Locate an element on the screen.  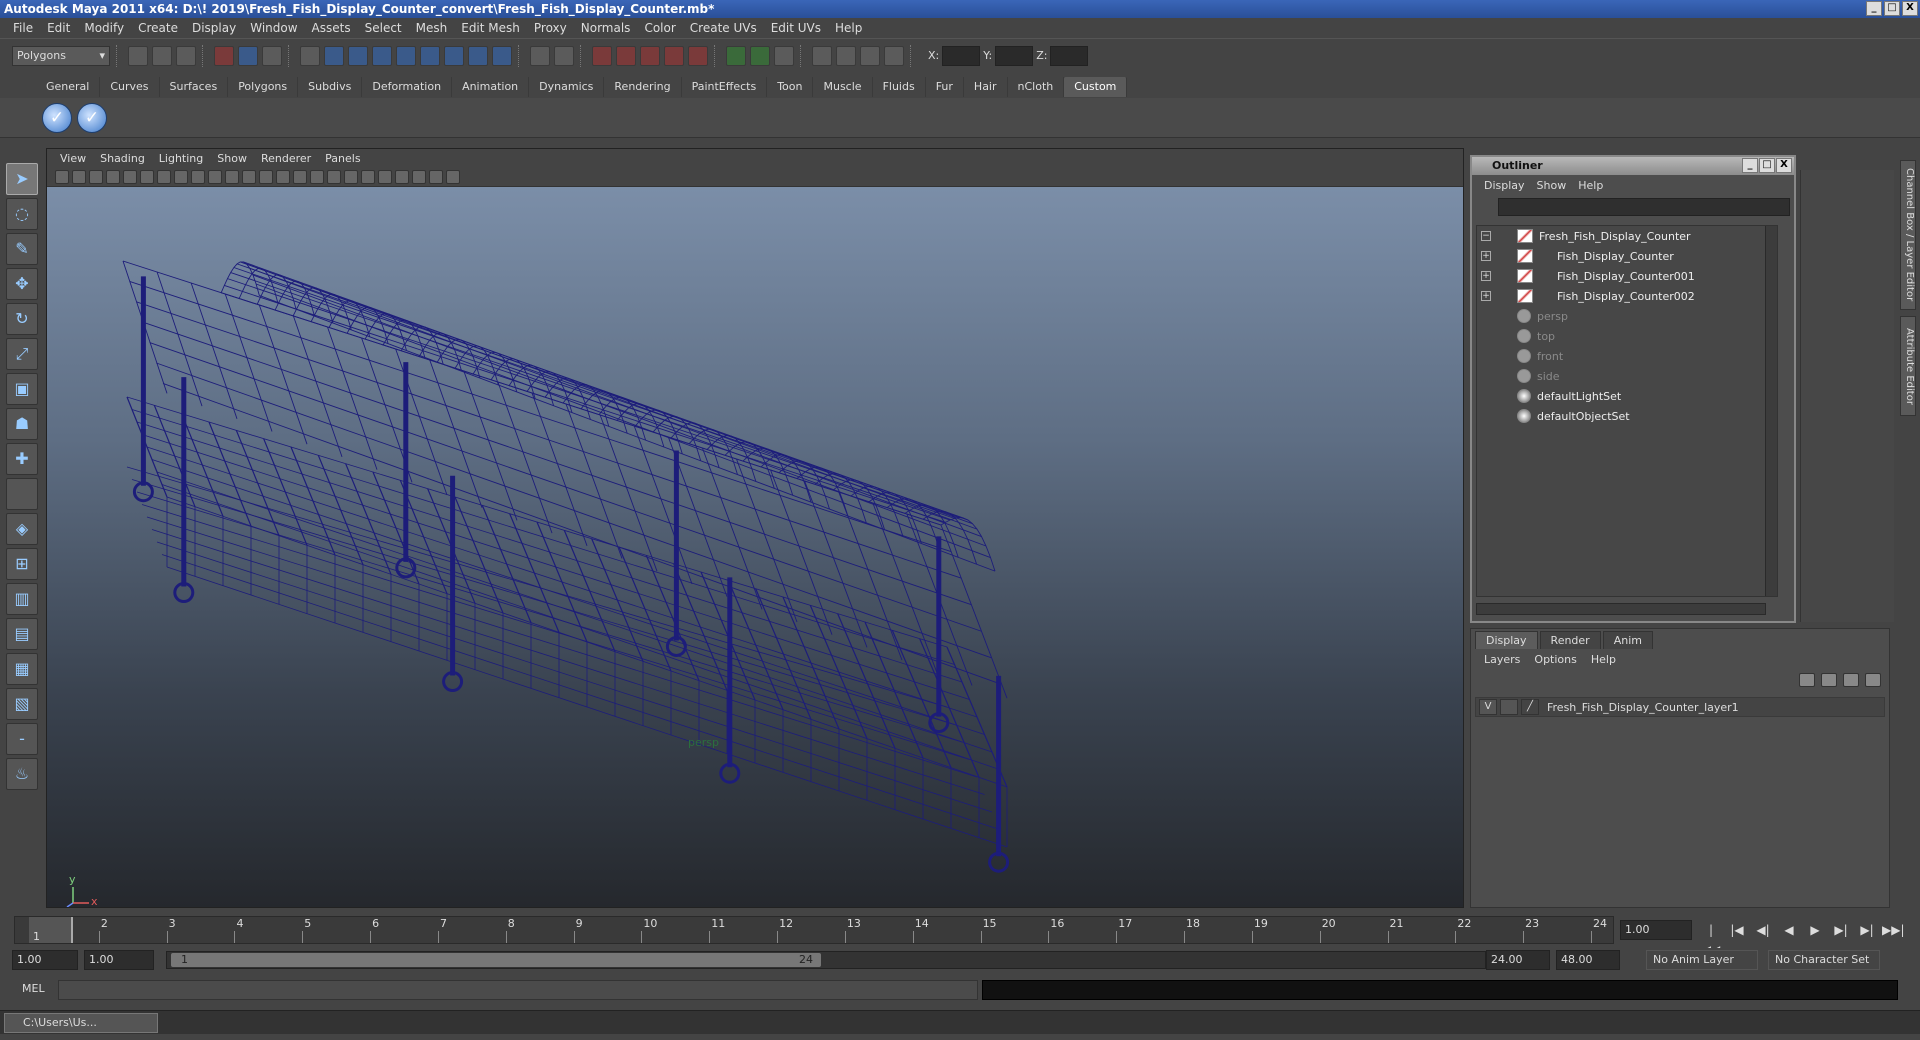
construction-history-icon is located at coordinates (784, 55).